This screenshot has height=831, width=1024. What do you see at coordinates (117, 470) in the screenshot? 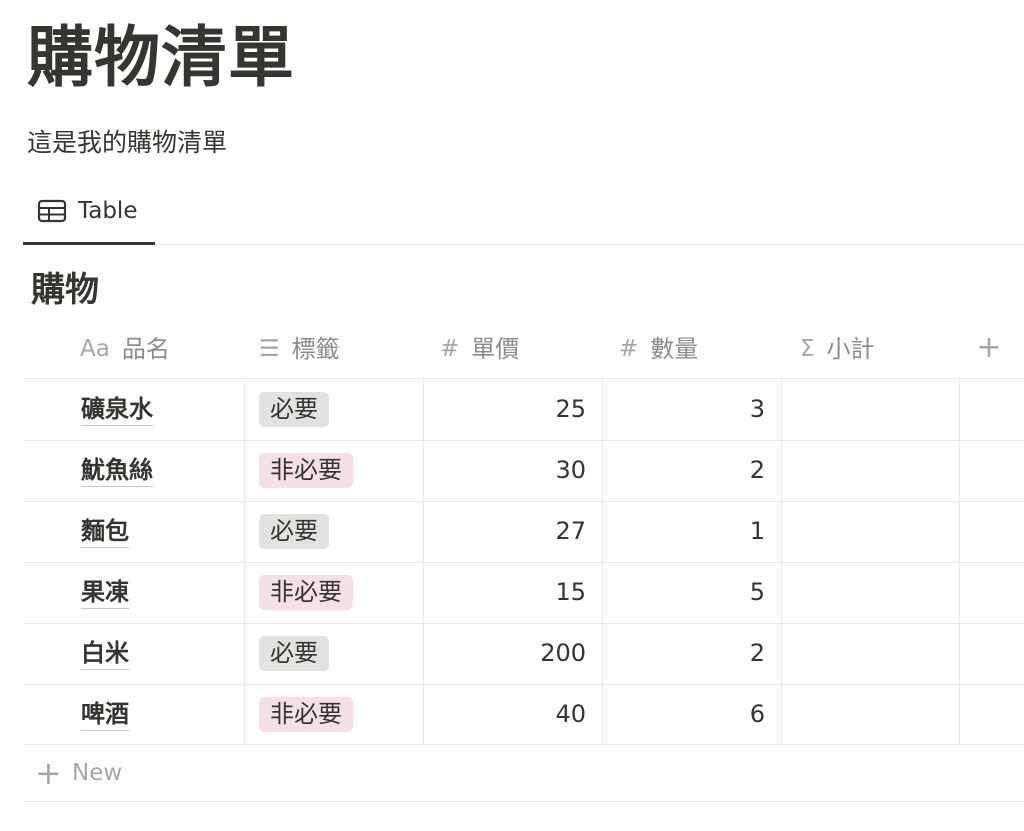
I see `row-name-cell: 魷魚絲` at bounding box center [117, 470].